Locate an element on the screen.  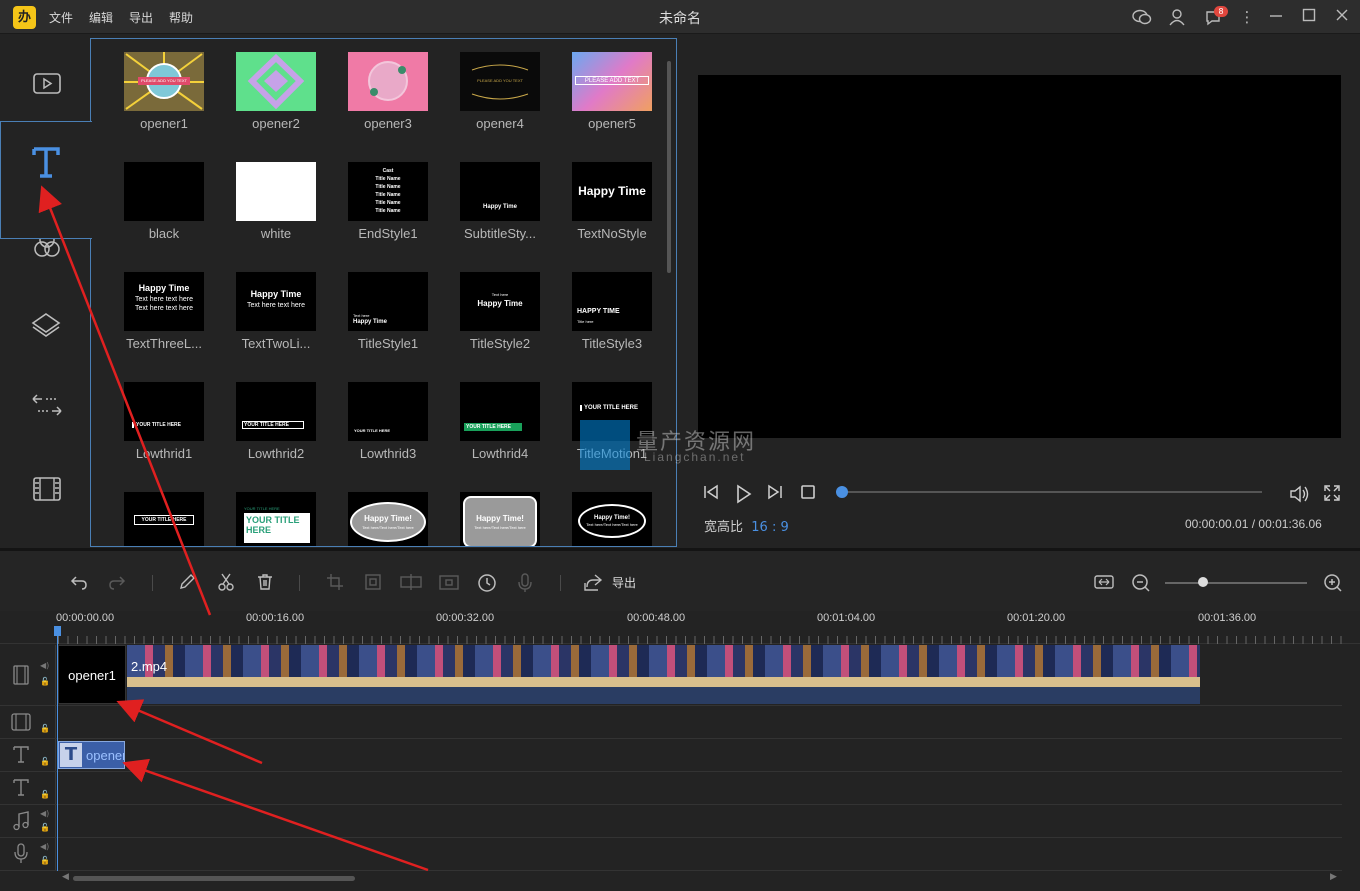
export-button is located at coordinates (593, 583).